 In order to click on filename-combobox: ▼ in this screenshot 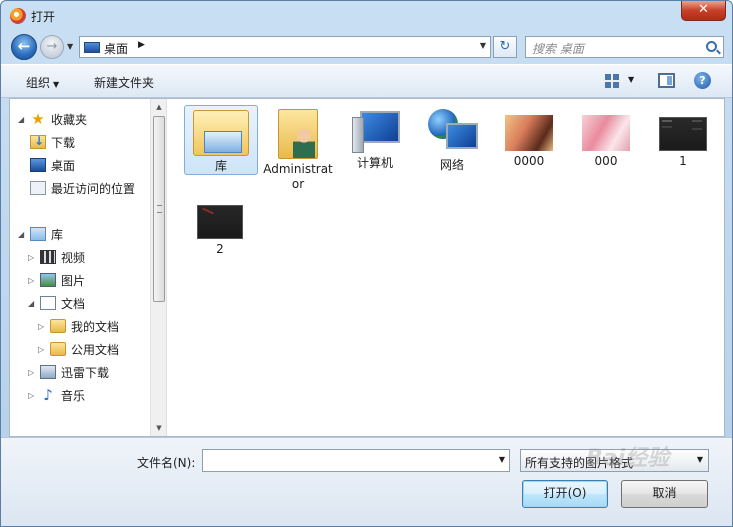, I will do `click(356, 460)`.